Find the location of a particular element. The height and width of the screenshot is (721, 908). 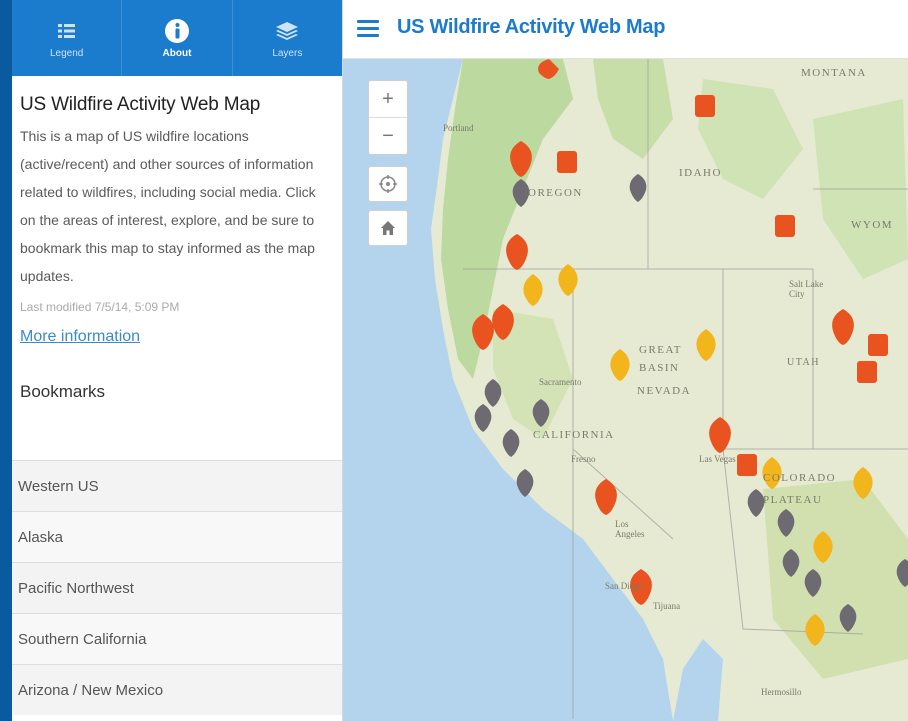

tab-layers: Layers is located at coordinates (287, 38).